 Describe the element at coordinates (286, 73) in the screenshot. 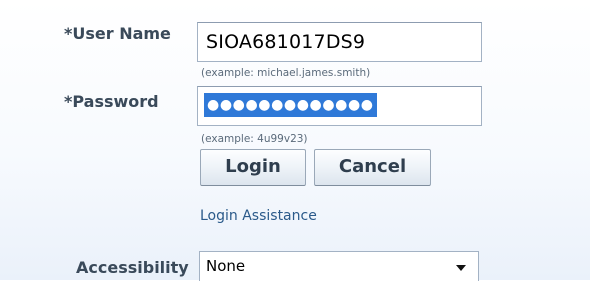

I see `user-name-hint: (example: michael.james.smith)` at that location.